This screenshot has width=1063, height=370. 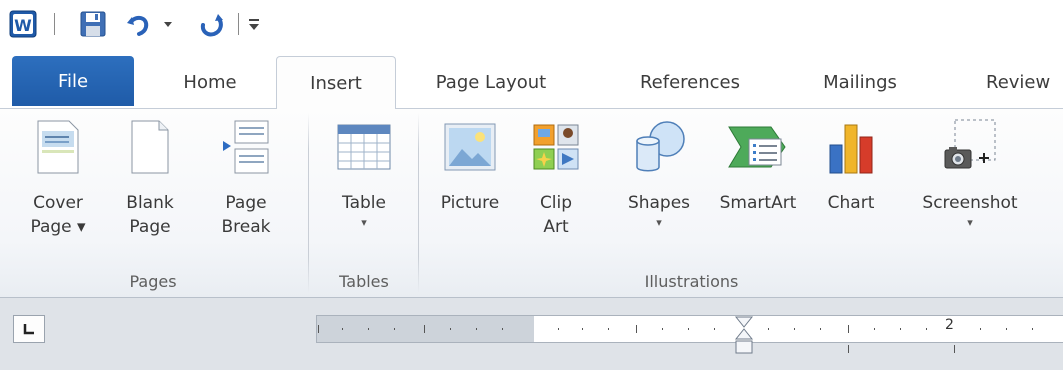 What do you see at coordinates (851, 147) in the screenshot?
I see `chart-icon` at bounding box center [851, 147].